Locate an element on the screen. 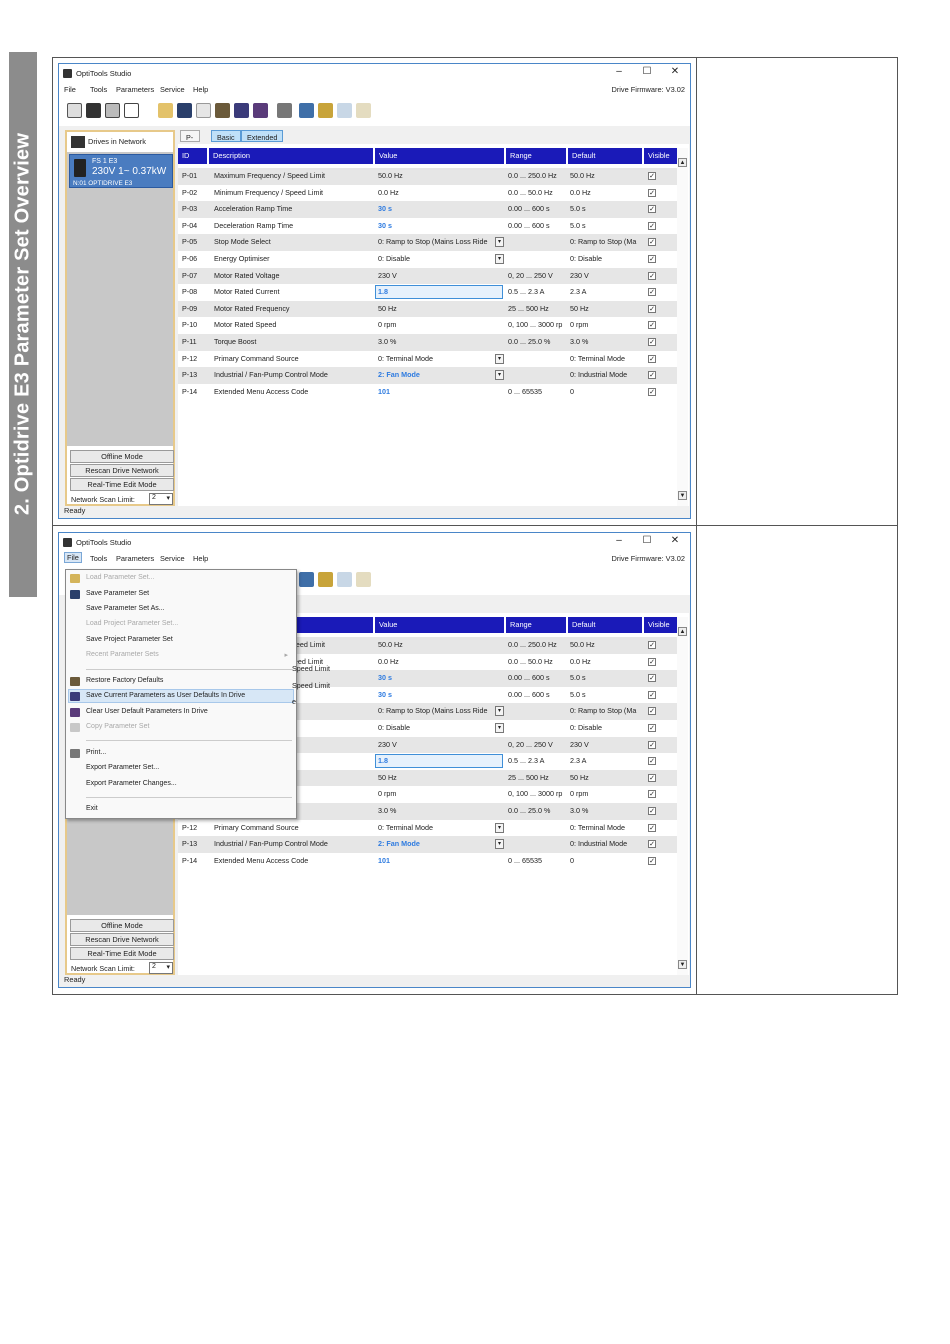  monitor-icon is located at coordinates (112, 110).